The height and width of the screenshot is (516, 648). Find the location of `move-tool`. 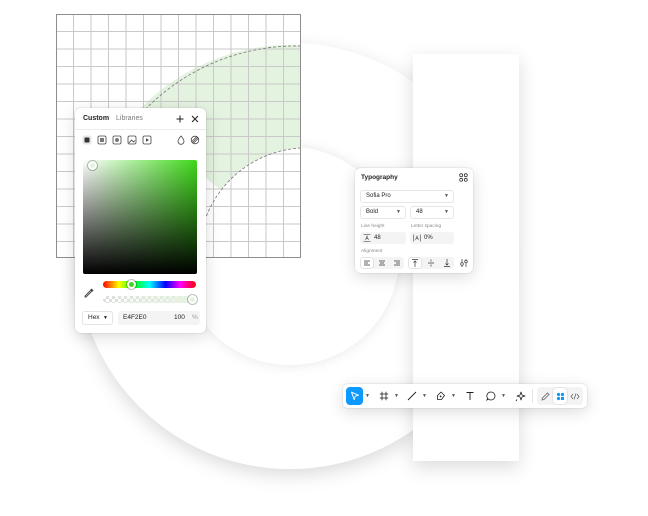

move-tool is located at coordinates (354, 396).